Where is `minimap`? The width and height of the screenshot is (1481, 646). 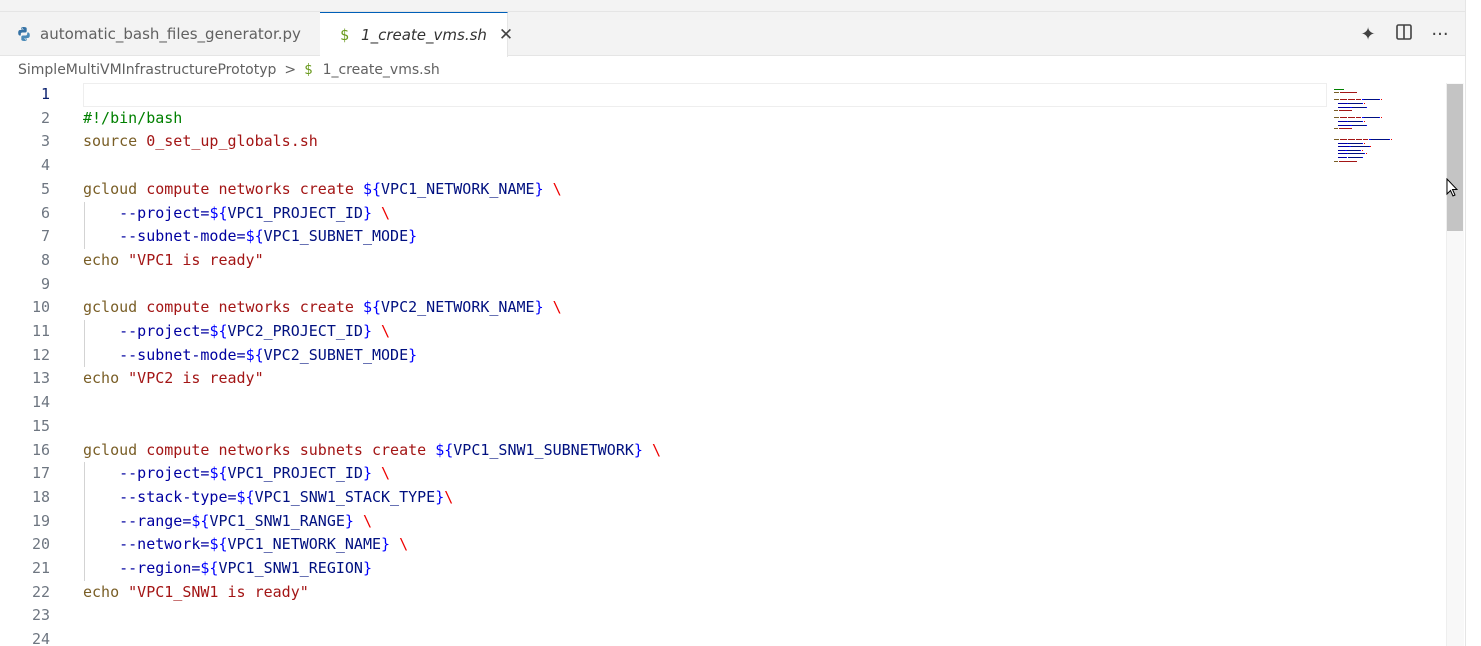 minimap is located at coordinates (1389, 183).